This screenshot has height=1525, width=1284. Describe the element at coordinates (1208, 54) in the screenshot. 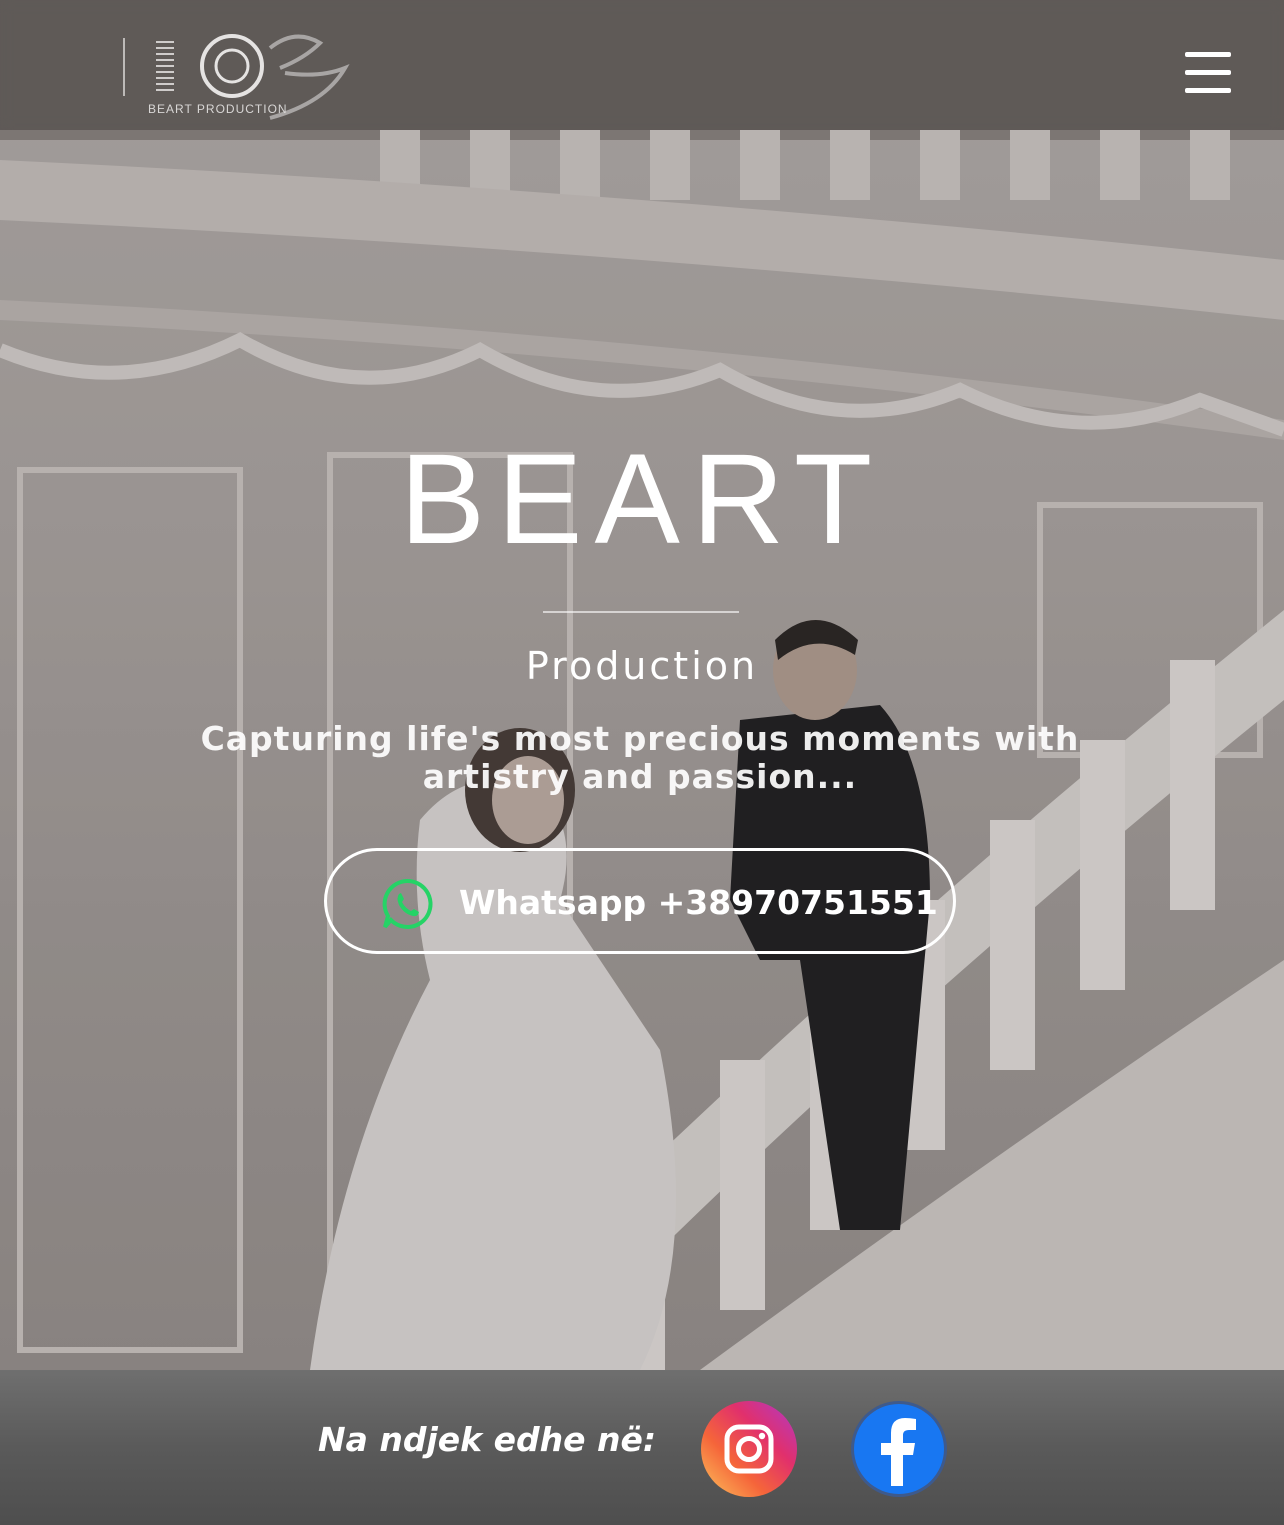

I see `hamburger-menu-icon` at that location.